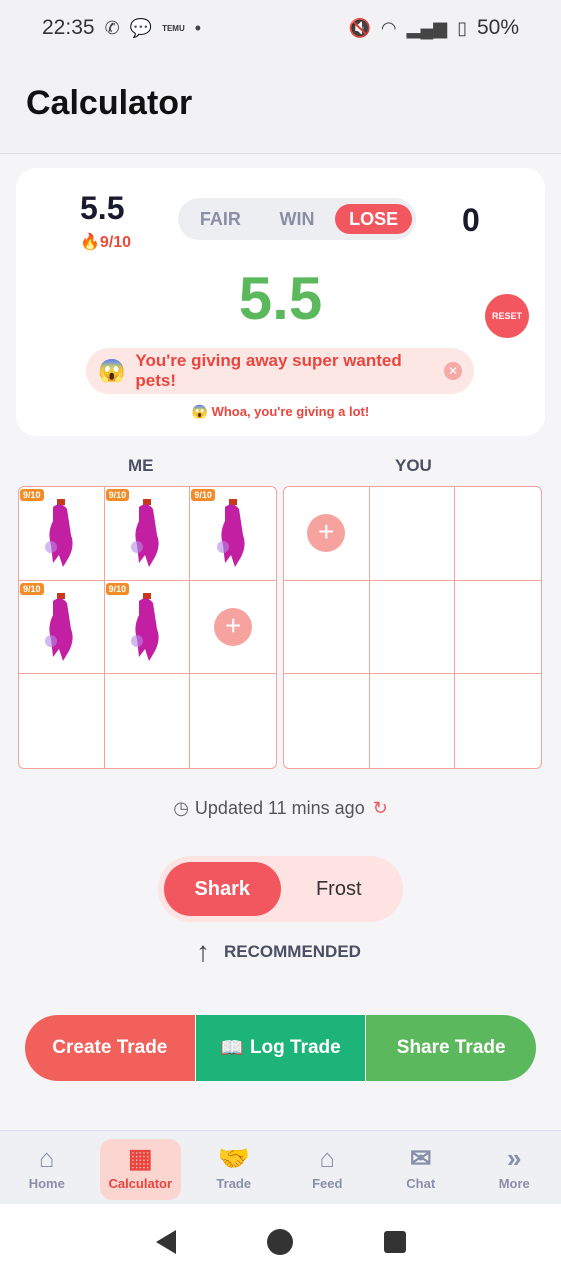 The height and width of the screenshot is (1280, 561). I want to click on me-pet-grid: 9/10 9/10 9/10 9/10 9/10 +, so click(147, 627).